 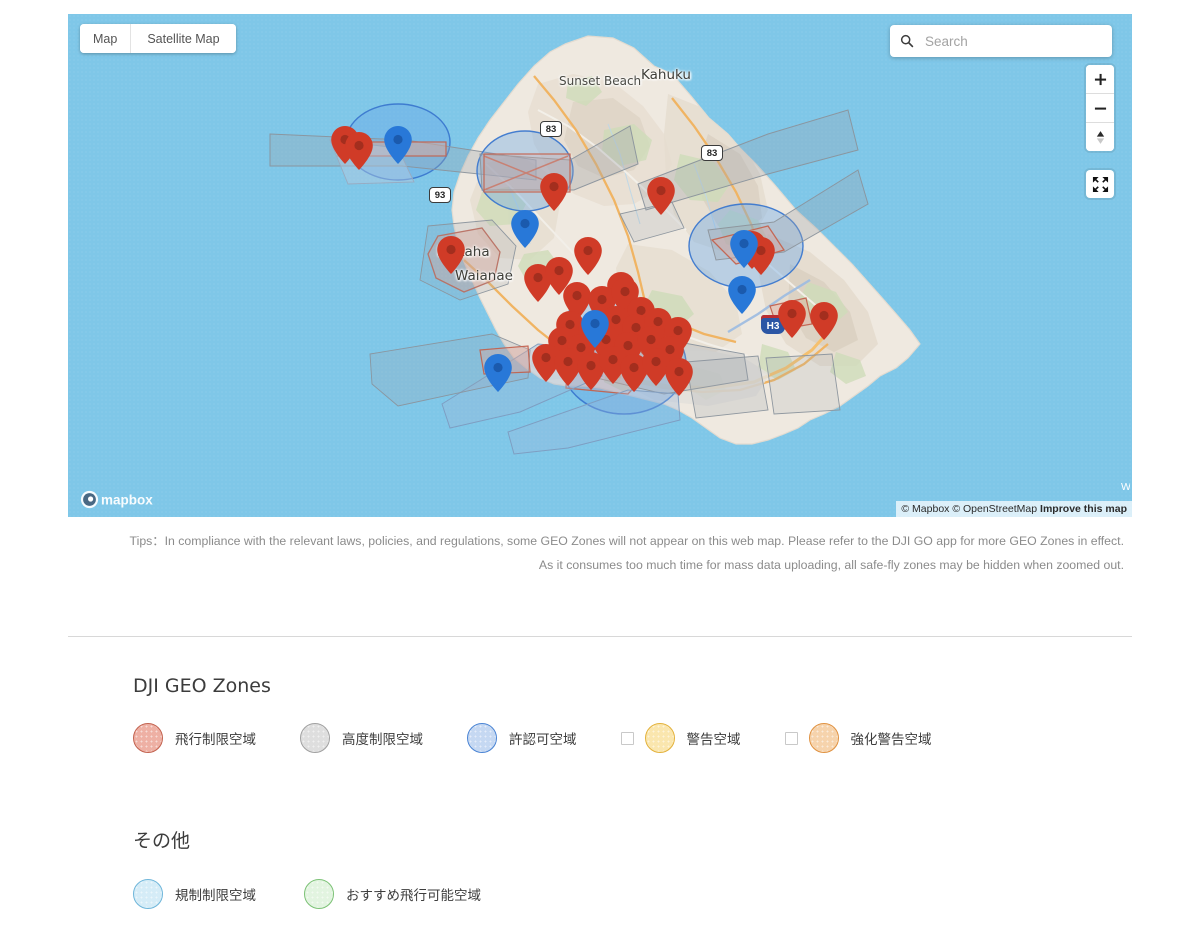 I want to click on minus-icon, so click(x=1100, y=108).